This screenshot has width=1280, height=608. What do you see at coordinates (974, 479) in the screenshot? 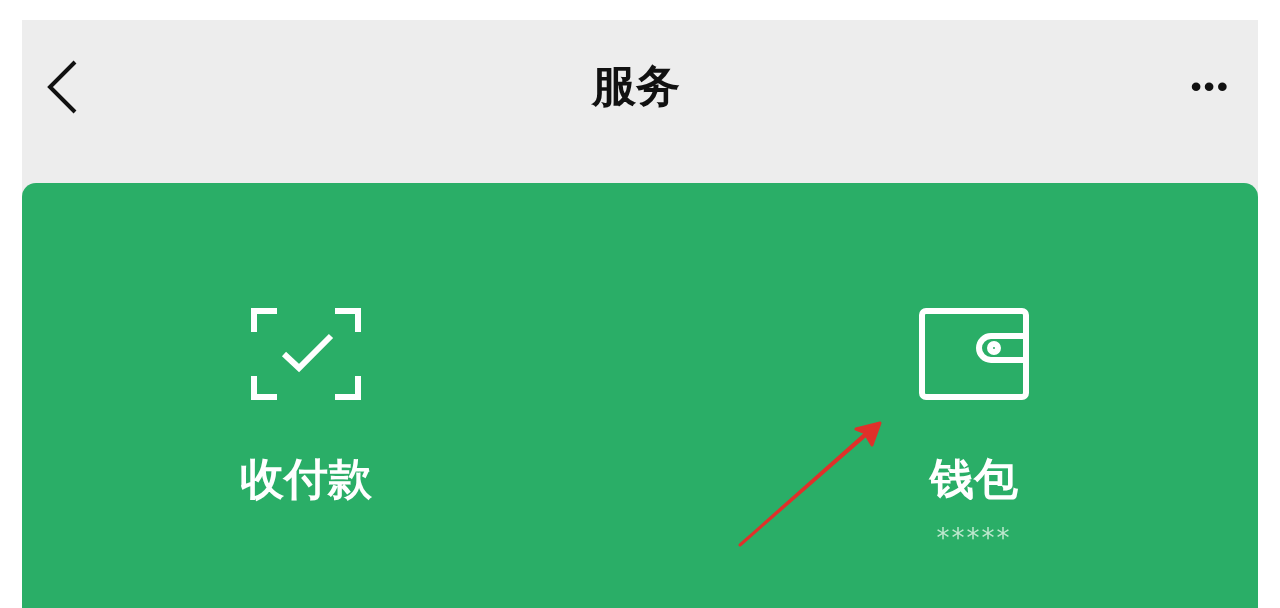
I see `service-button: 钱包` at bounding box center [974, 479].